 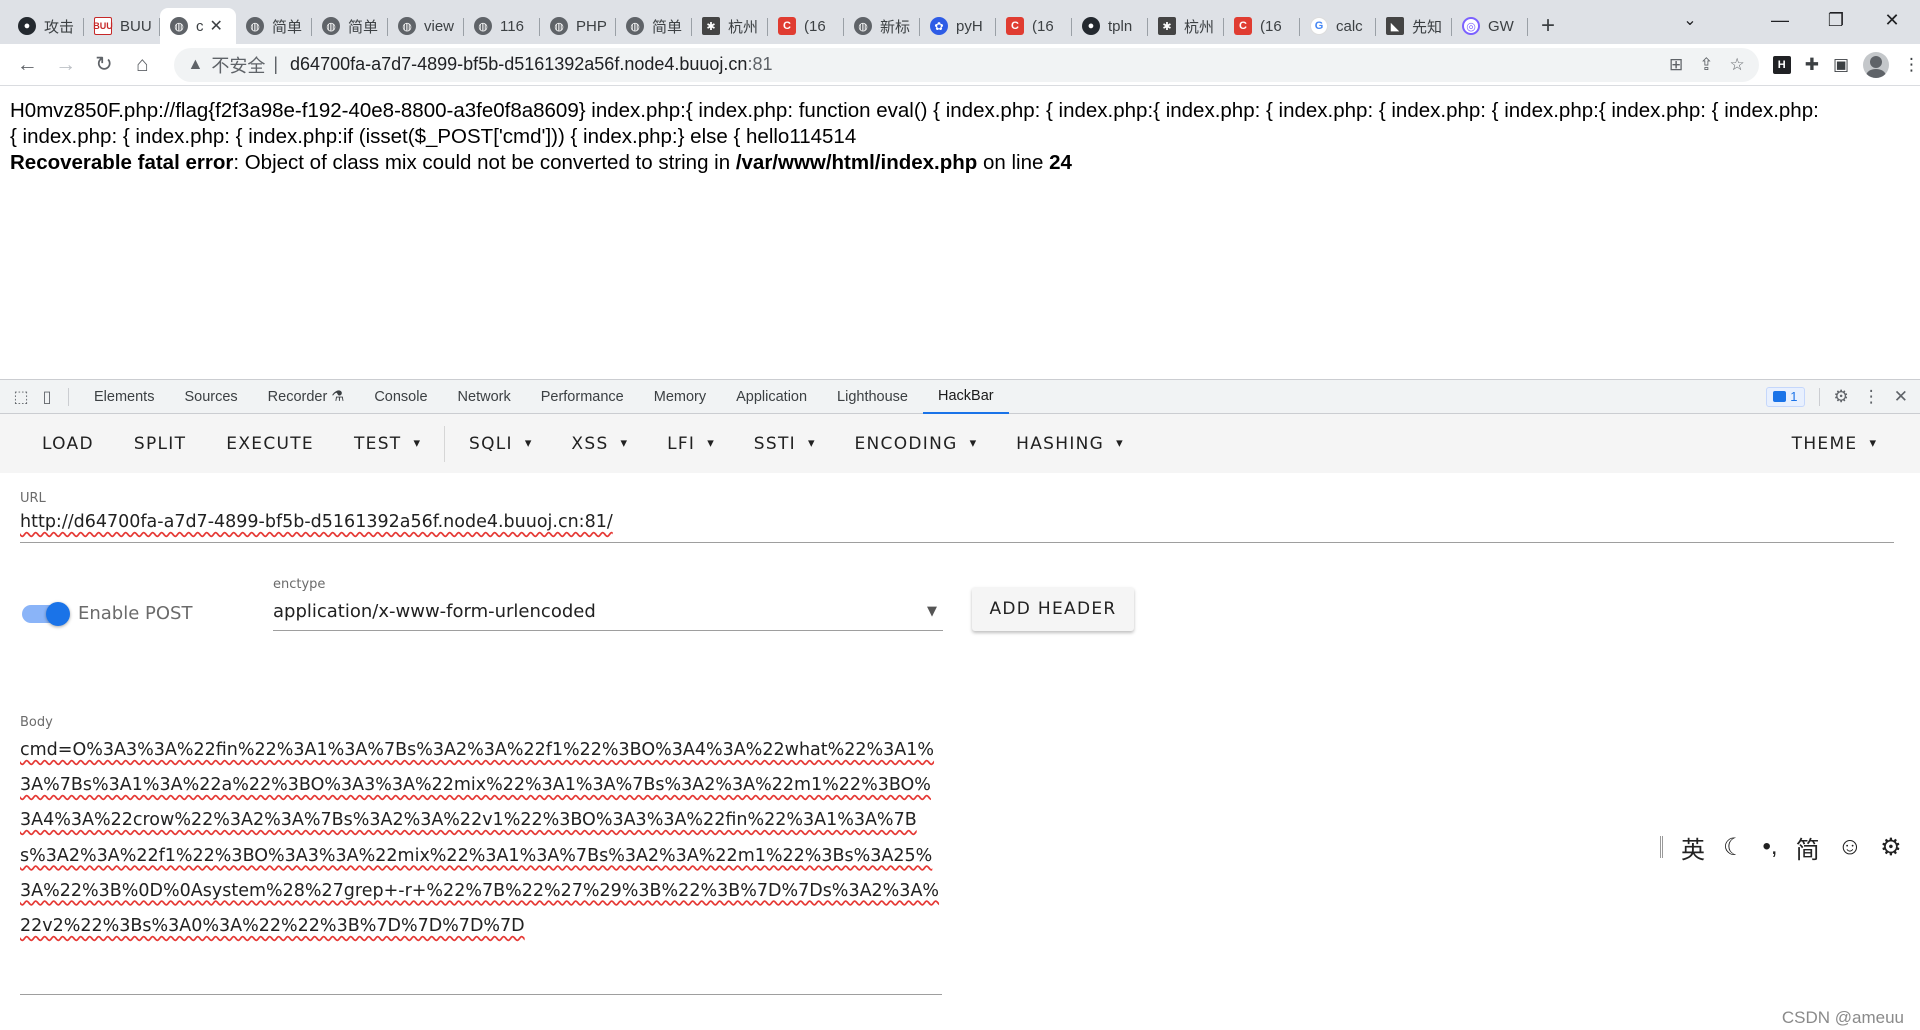 What do you see at coordinates (1414, 26) in the screenshot?
I see `browser-tab: ◣ 先知` at bounding box center [1414, 26].